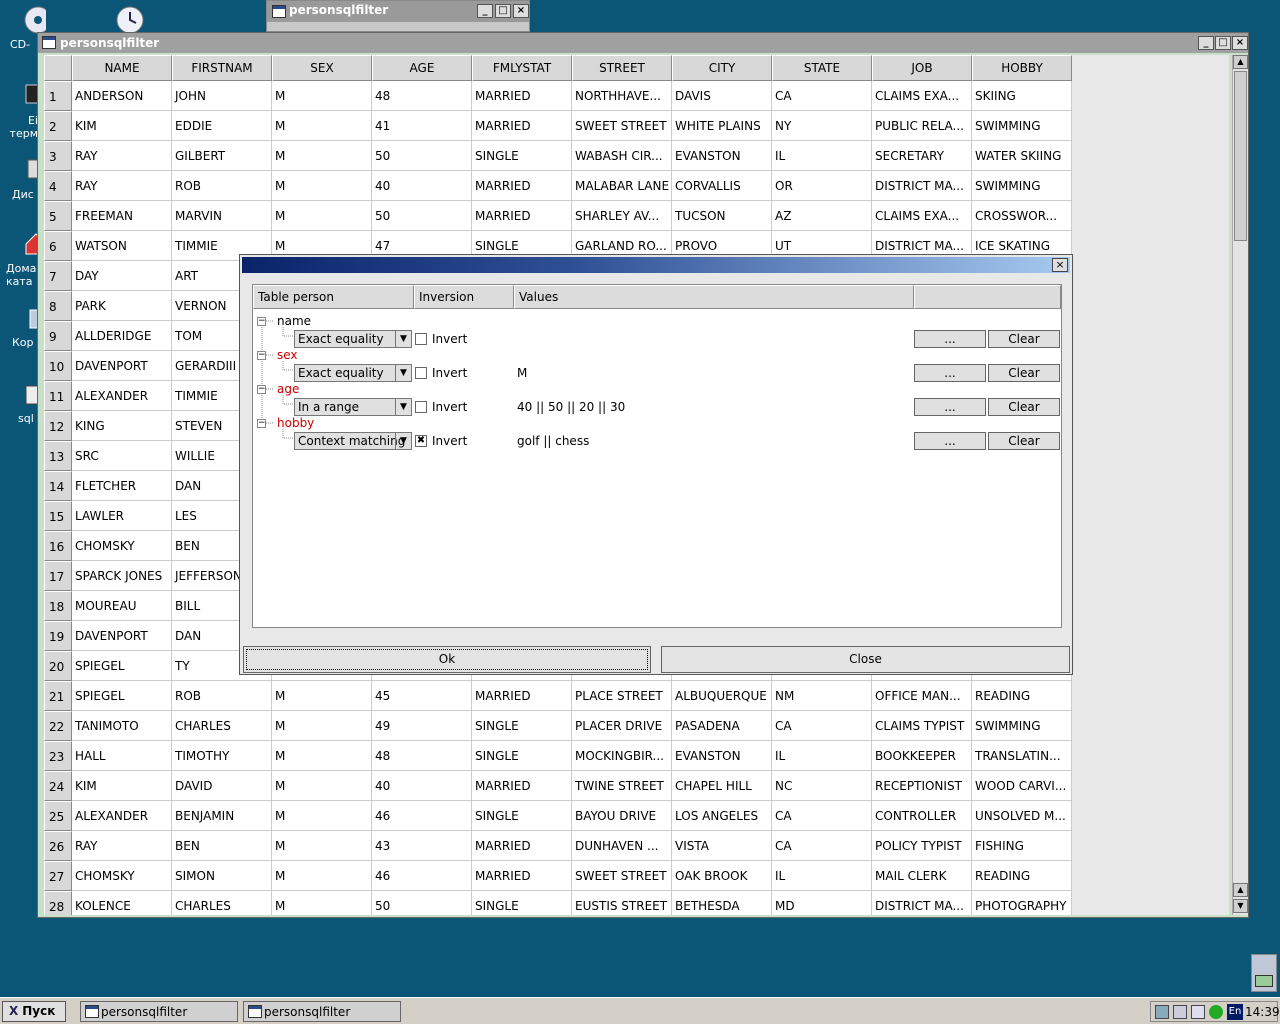  What do you see at coordinates (822, 126) in the screenshot?
I see `table-cell: NY` at bounding box center [822, 126].